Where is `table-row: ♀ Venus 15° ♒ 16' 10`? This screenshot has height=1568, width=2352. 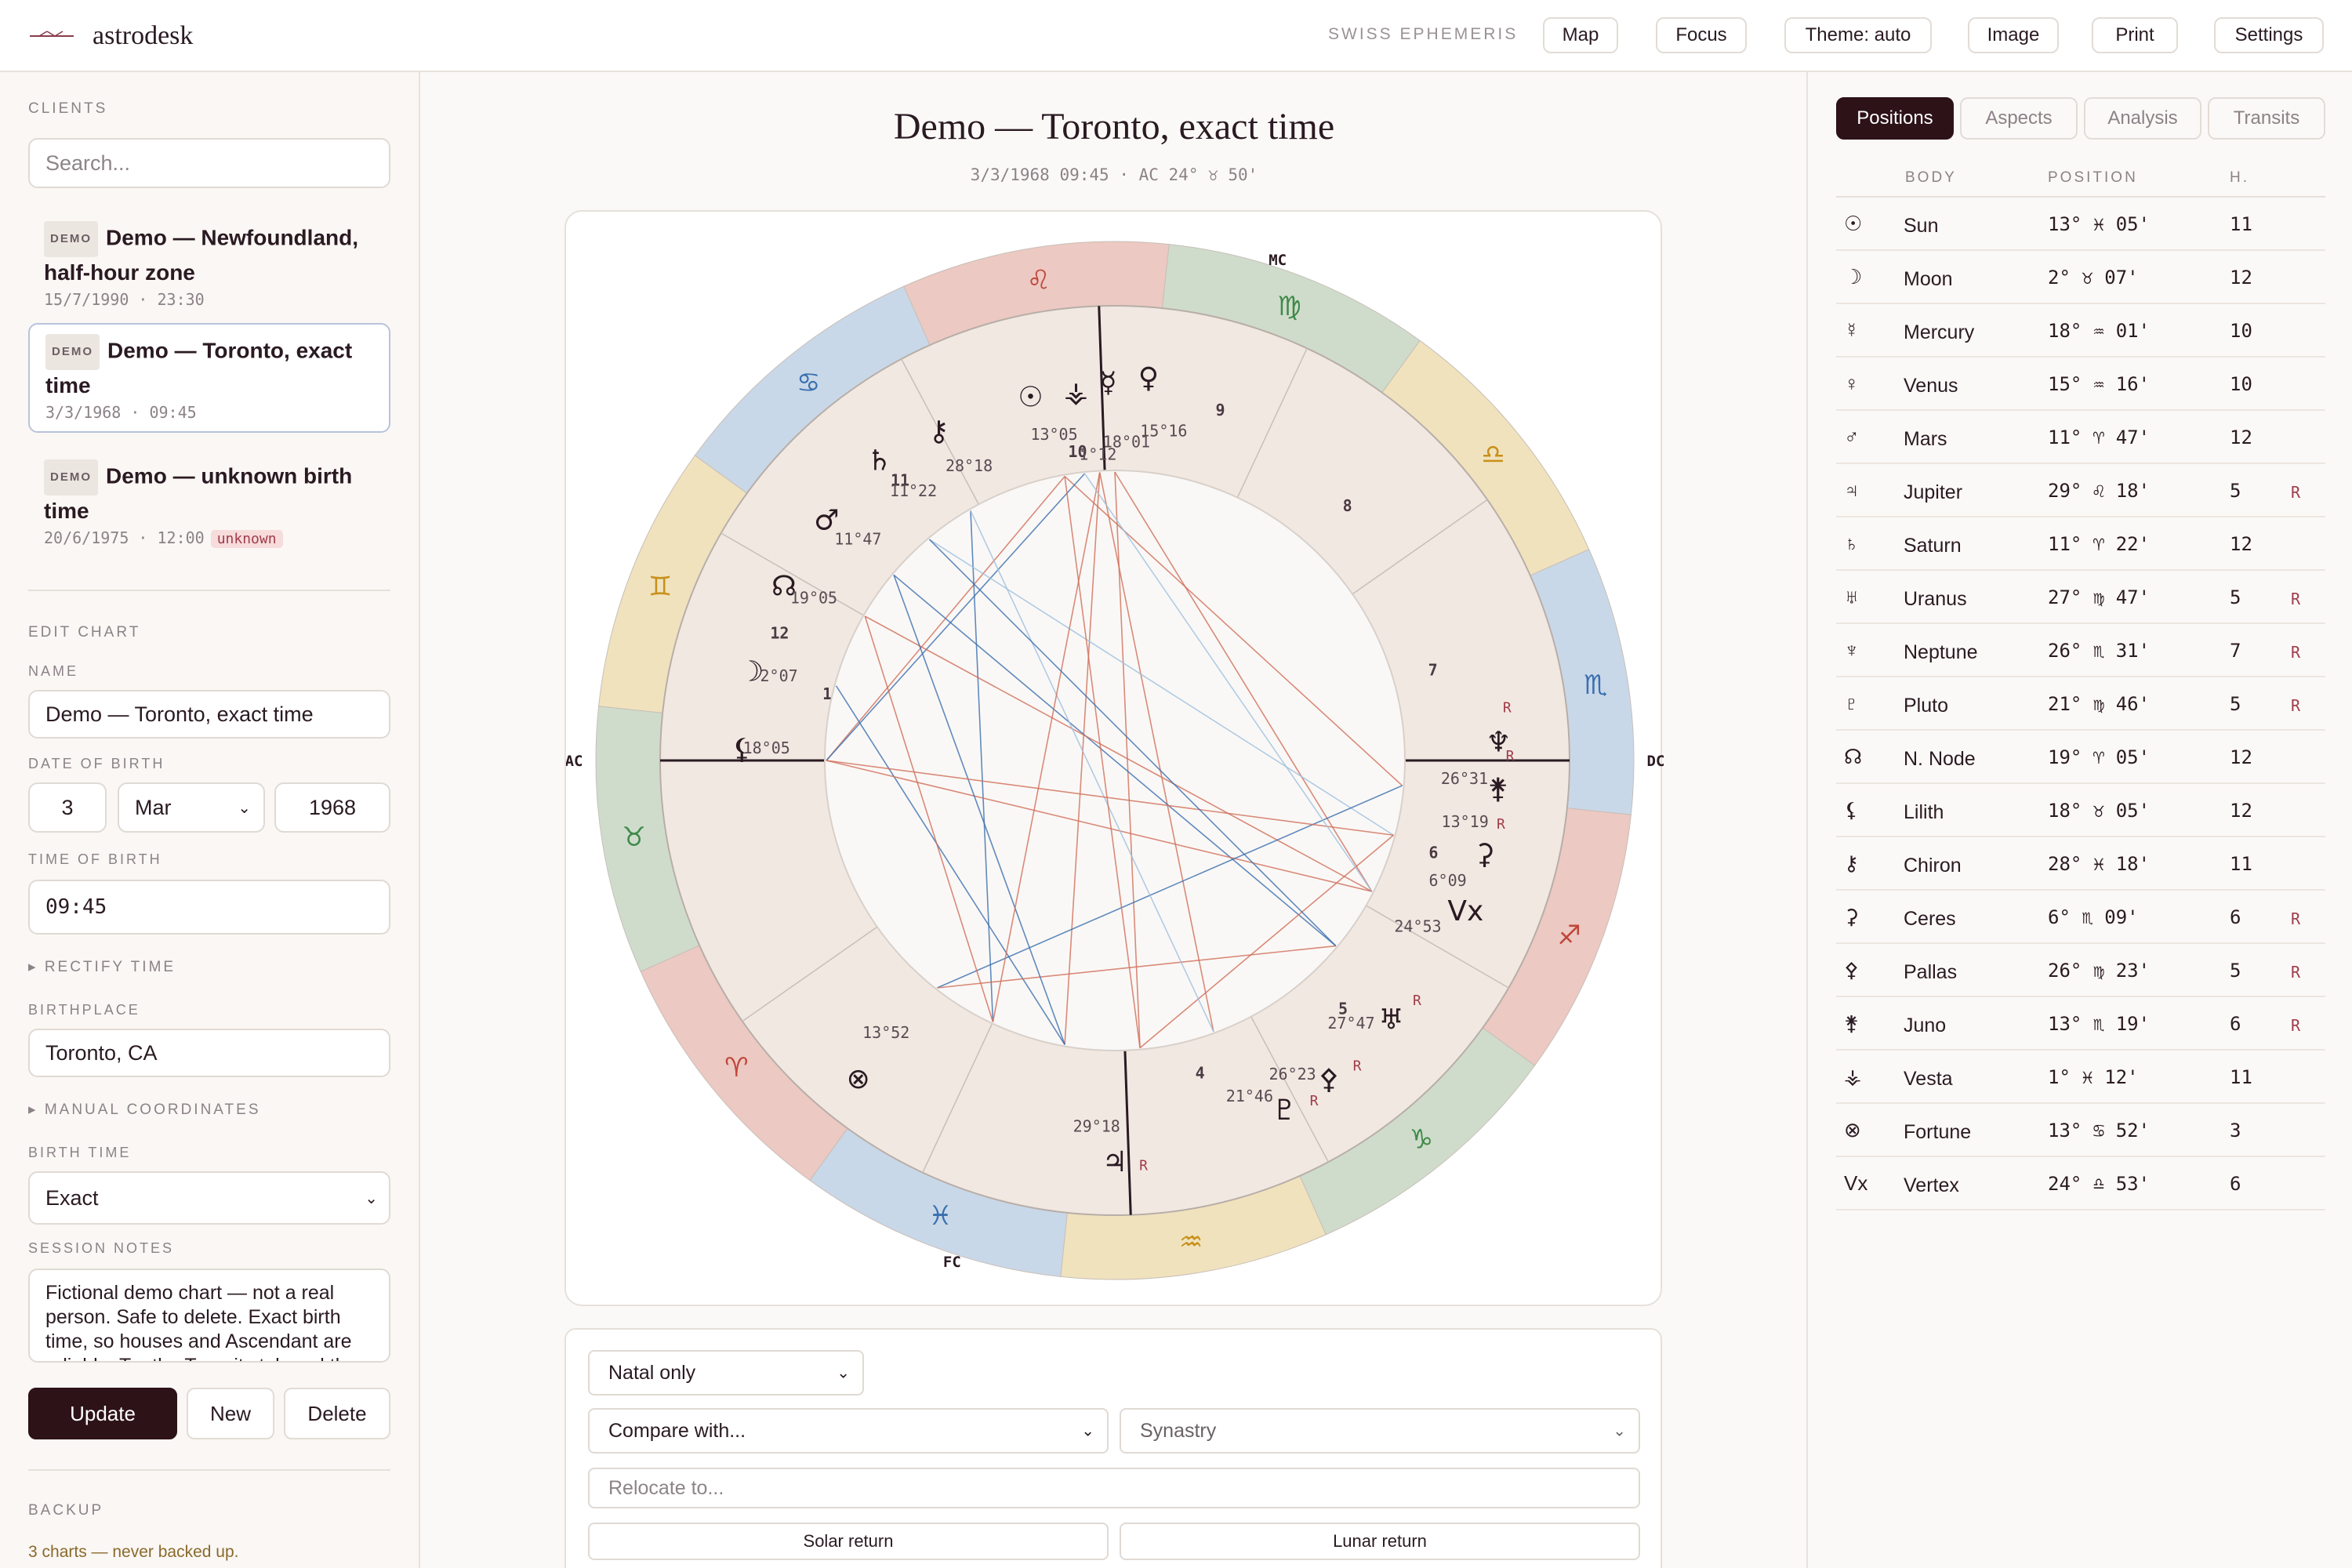 table-row: ♀ Venus 15° ♒ 16' 10 is located at coordinates (2080, 384).